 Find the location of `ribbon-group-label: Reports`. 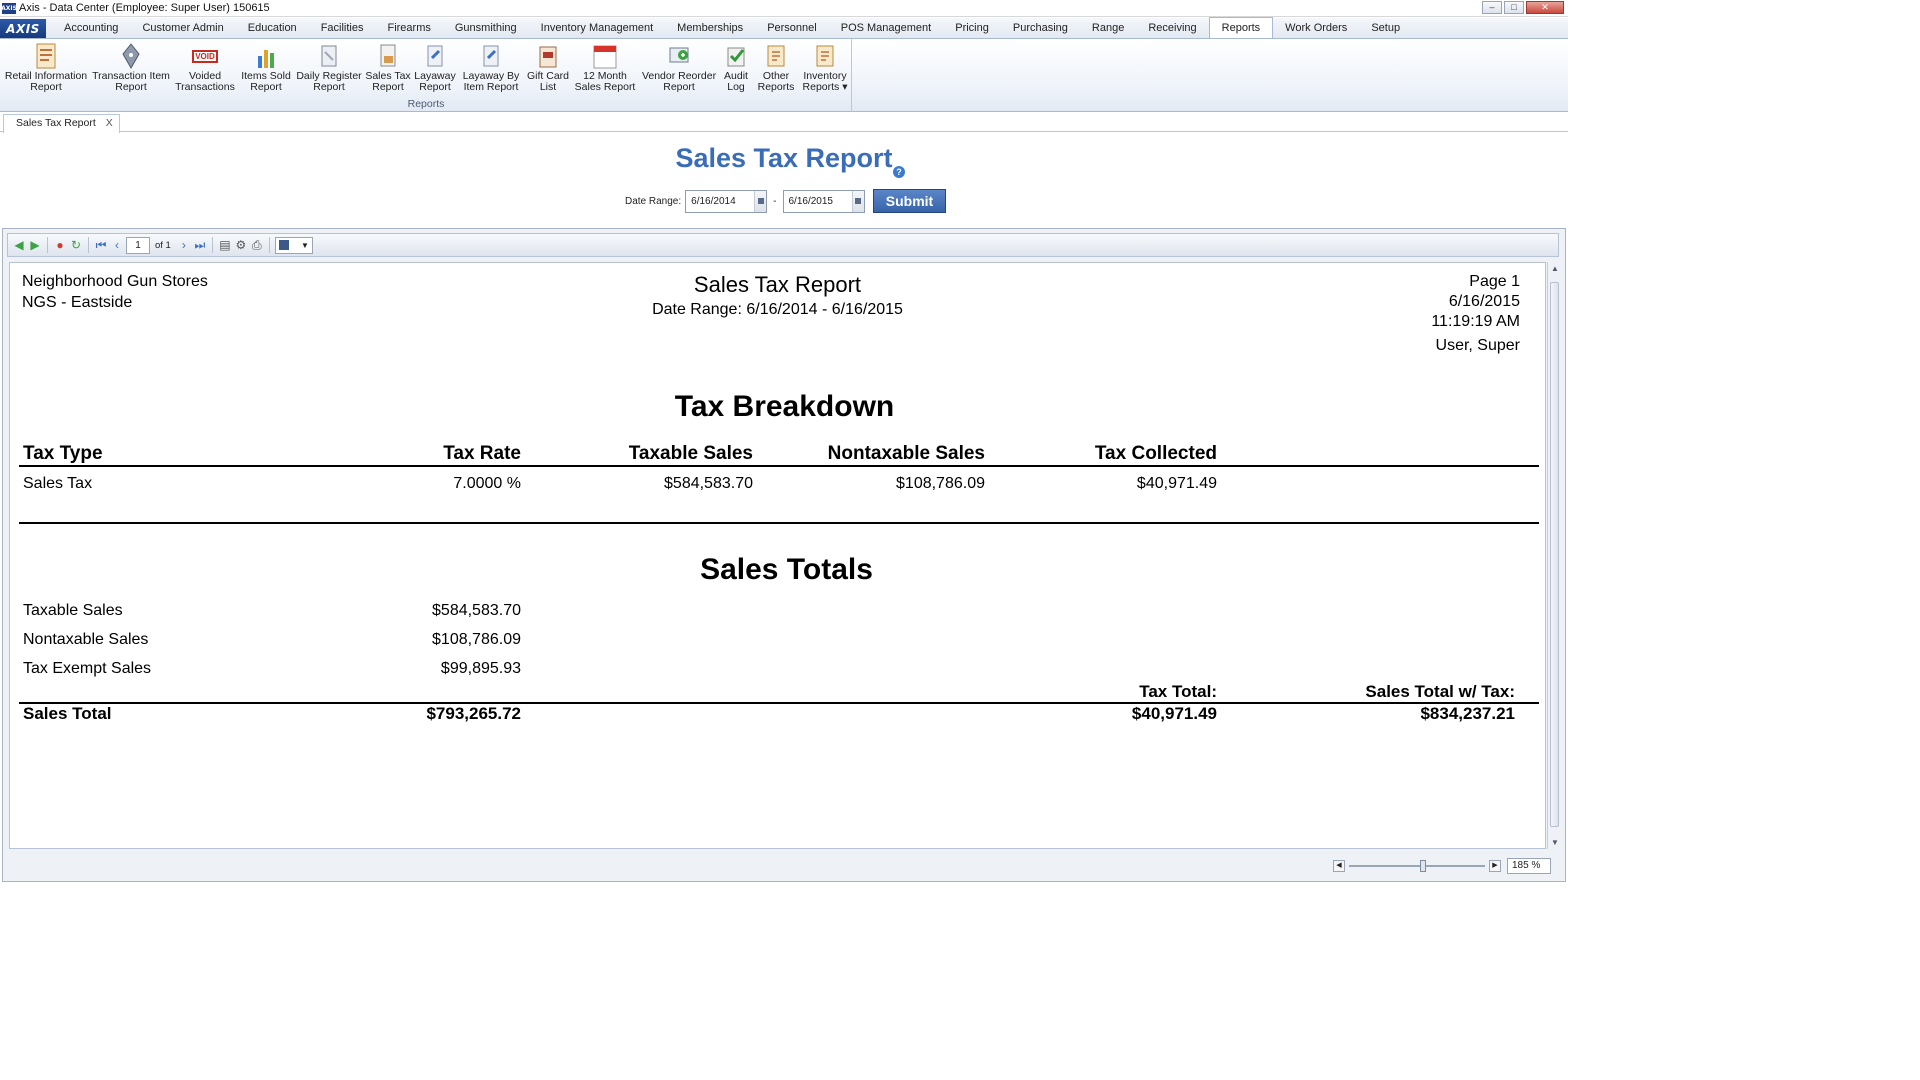

ribbon-group-label: Reports is located at coordinates (426, 104).